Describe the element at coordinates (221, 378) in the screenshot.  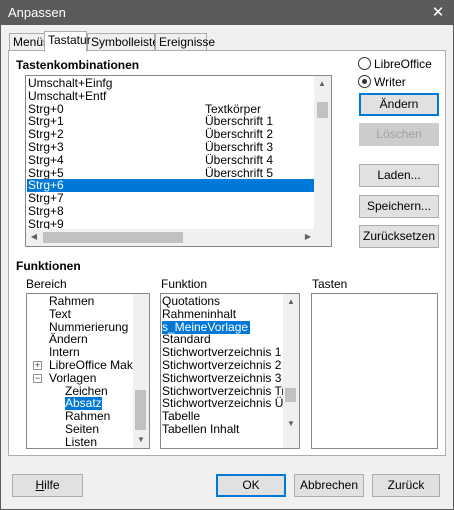
I see `function-item: Stichwortverzeichnis 3` at that location.